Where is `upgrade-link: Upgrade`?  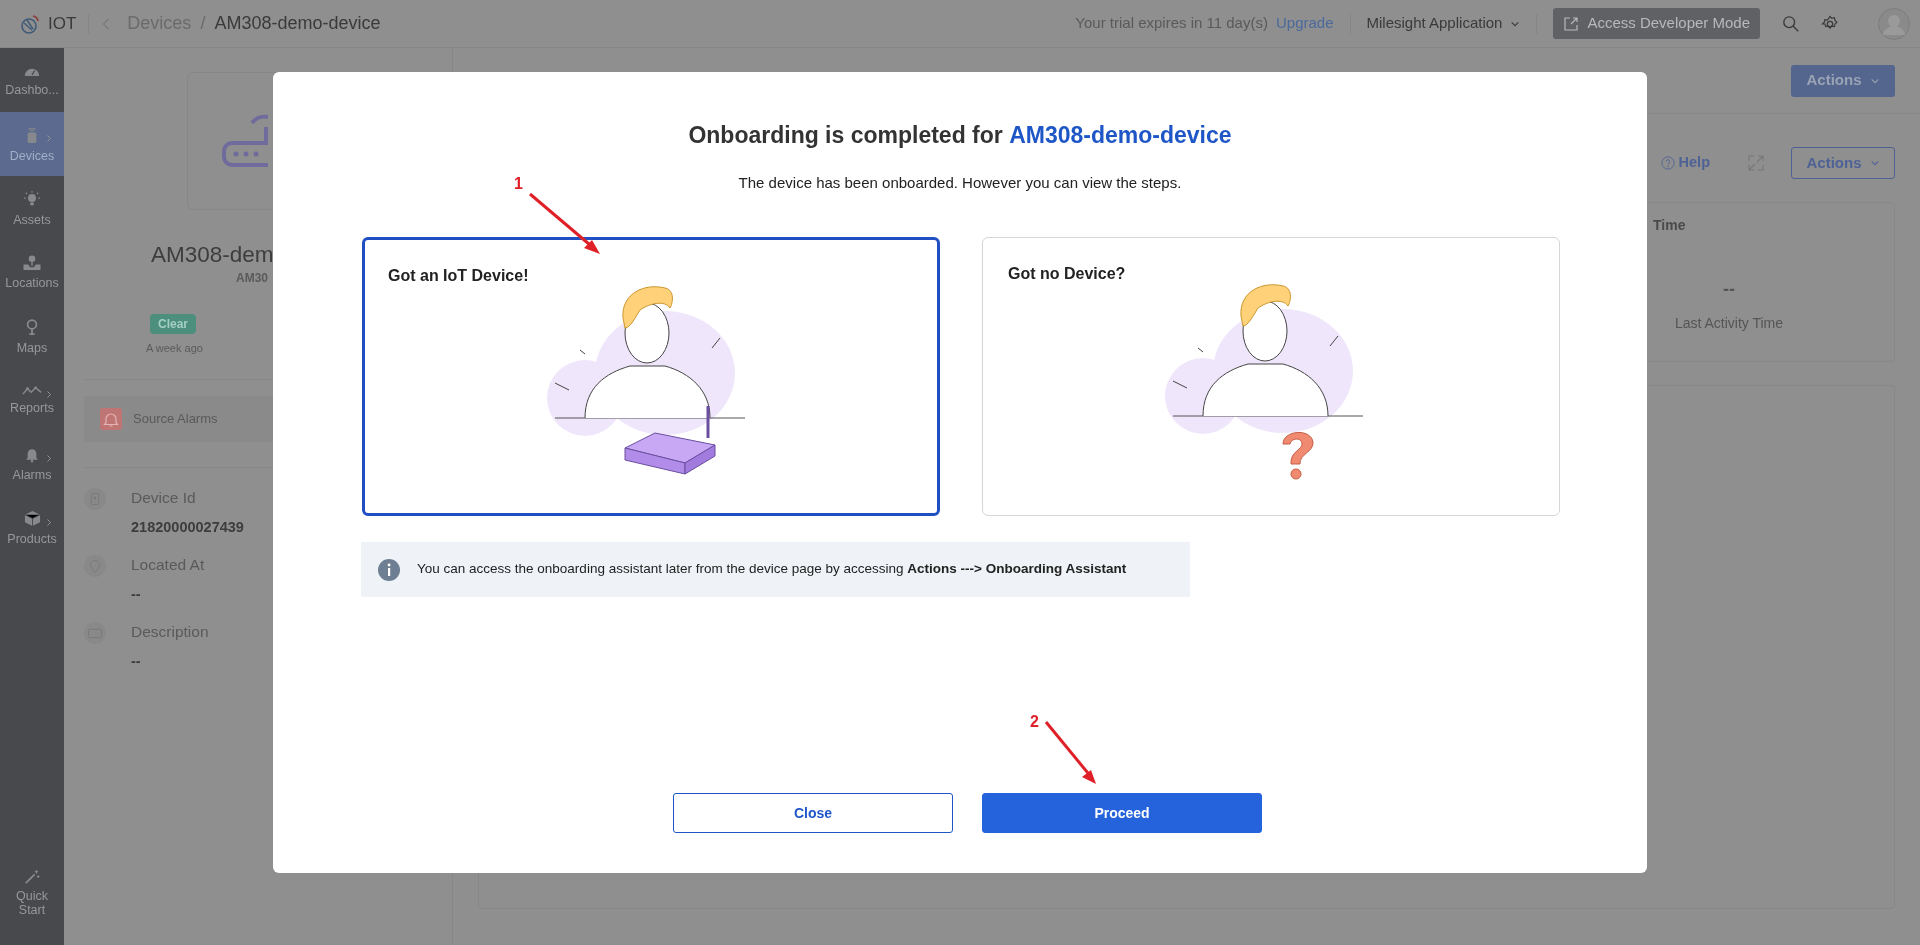
upgrade-link: Upgrade is located at coordinates (1304, 23).